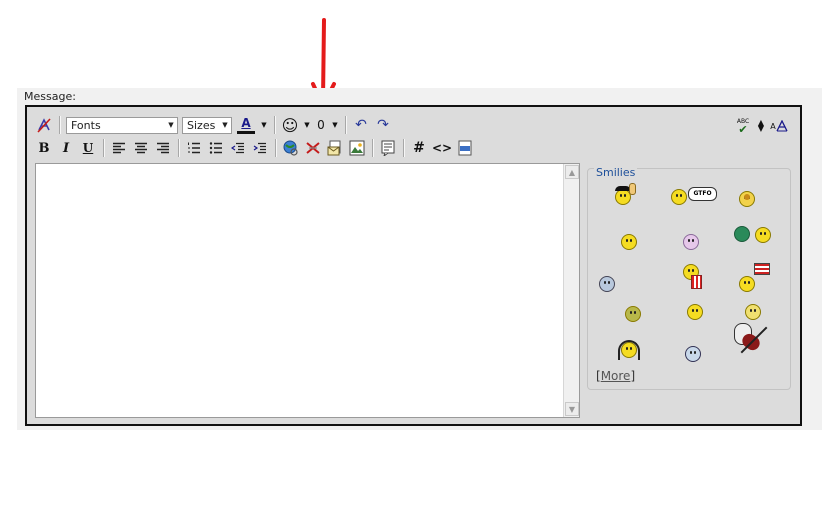 The width and height of the screenshot is (840, 525). I want to click on outdent-icon, so click(238, 148).